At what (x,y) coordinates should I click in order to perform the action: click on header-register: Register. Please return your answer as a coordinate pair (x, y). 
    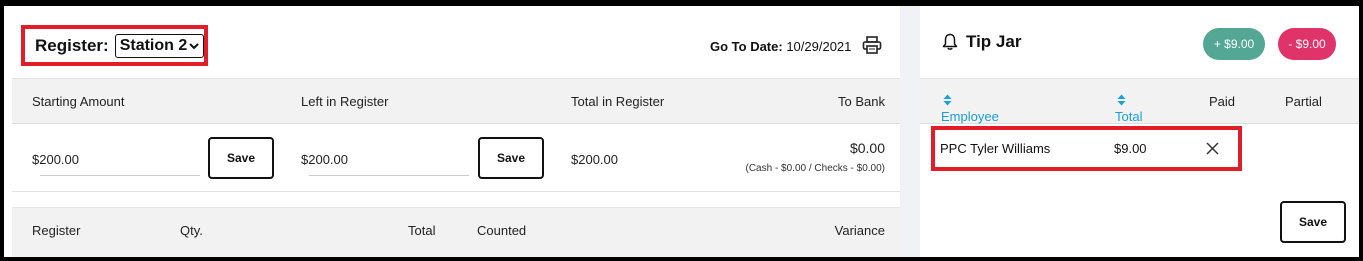
    Looking at the image, I should click on (56, 230).